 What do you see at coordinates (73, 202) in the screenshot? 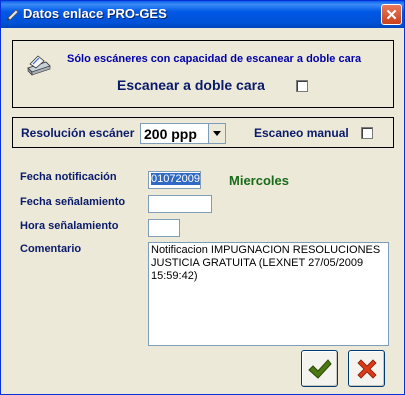
I see `hearing-date-label: Fecha señalamiento` at bounding box center [73, 202].